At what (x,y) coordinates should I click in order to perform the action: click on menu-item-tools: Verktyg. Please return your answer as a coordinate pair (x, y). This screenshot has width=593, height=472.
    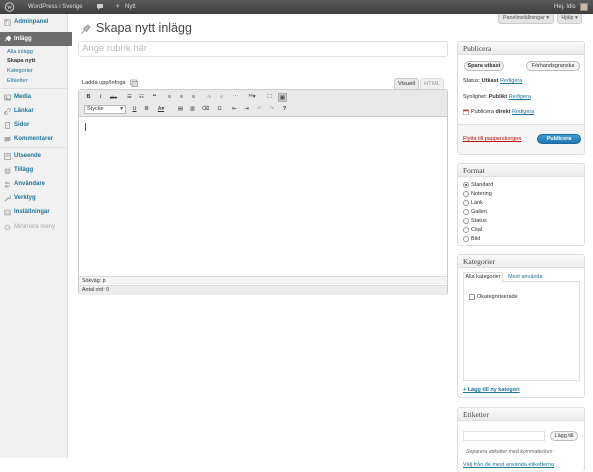
    Looking at the image, I should click on (34, 198).